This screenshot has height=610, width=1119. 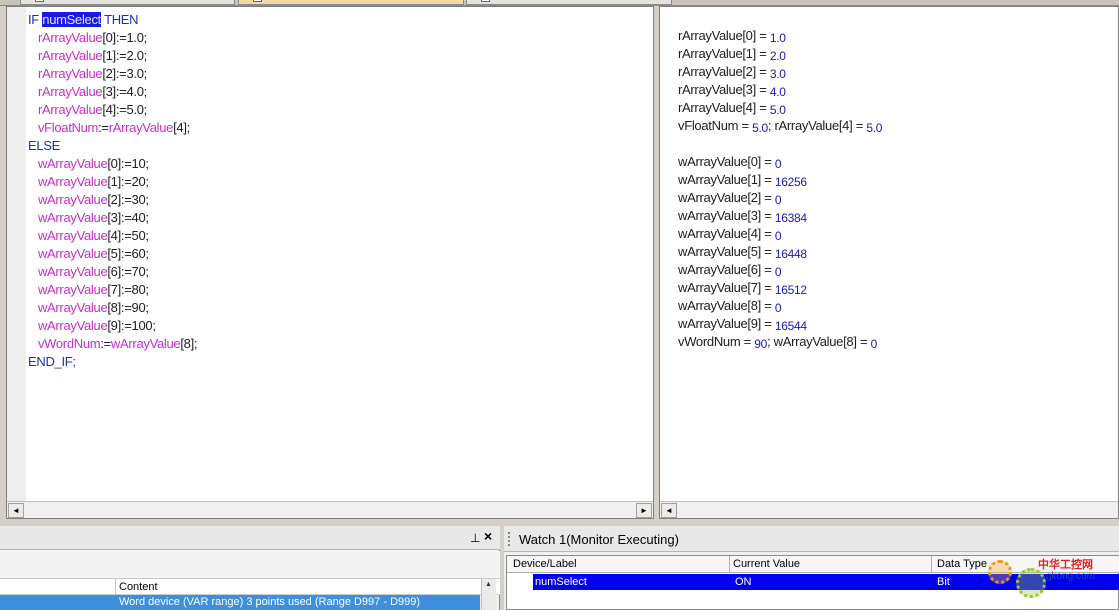 What do you see at coordinates (351, 2) in the screenshot?
I see `document-tab-active` at bounding box center [351, 2].